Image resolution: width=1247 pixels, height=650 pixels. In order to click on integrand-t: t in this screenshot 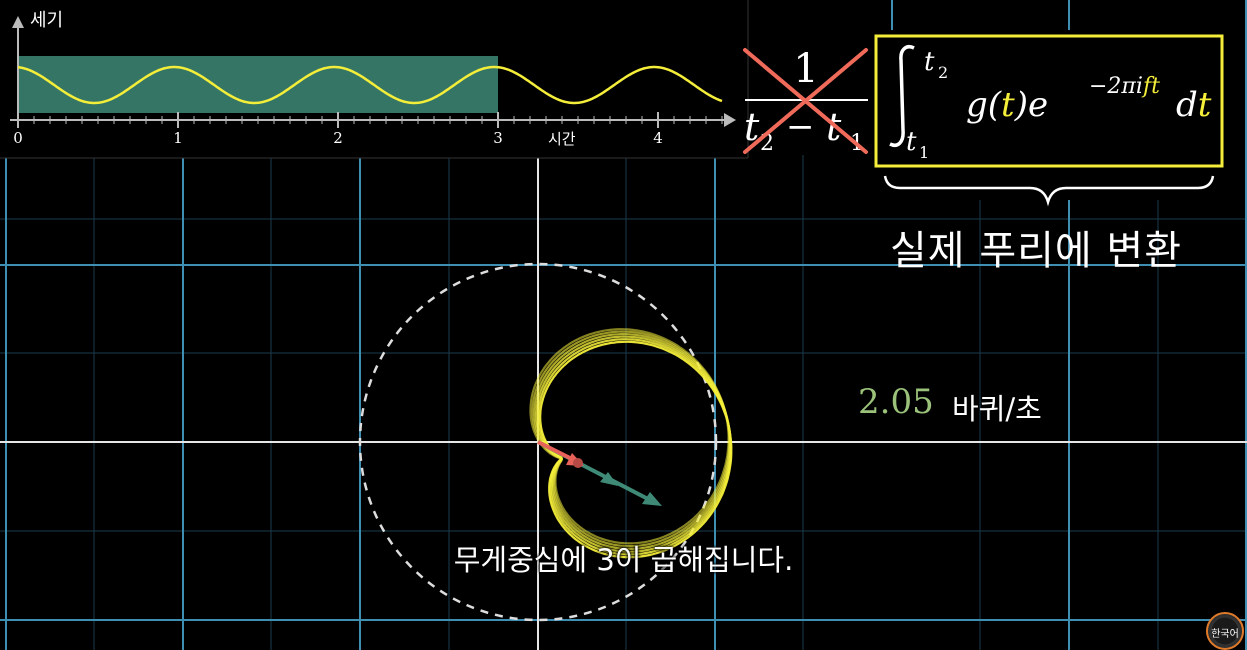, I will do `click(1008, 105)`.